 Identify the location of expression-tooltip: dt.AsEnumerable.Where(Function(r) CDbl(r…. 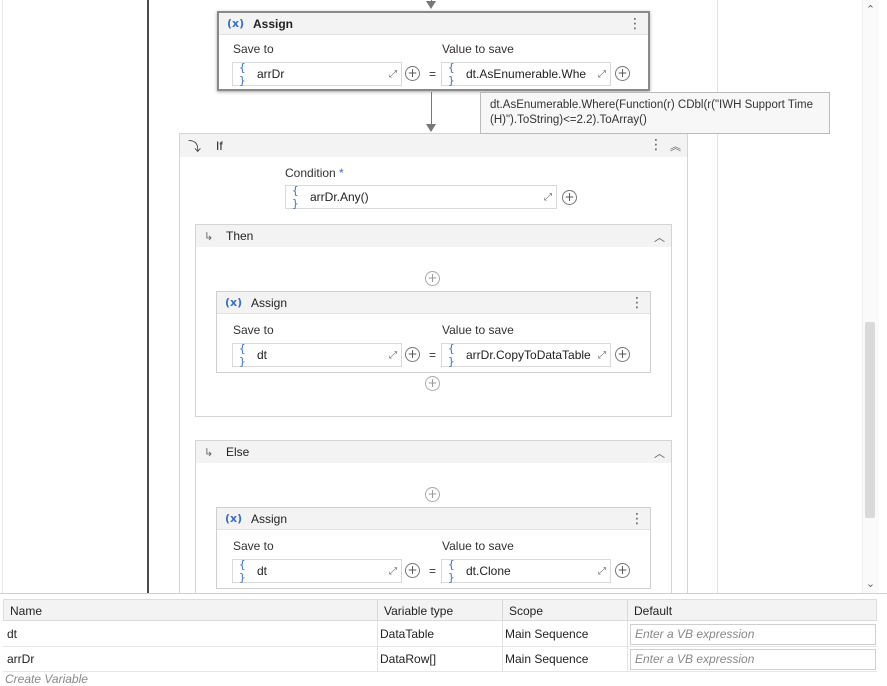
(655, 113).